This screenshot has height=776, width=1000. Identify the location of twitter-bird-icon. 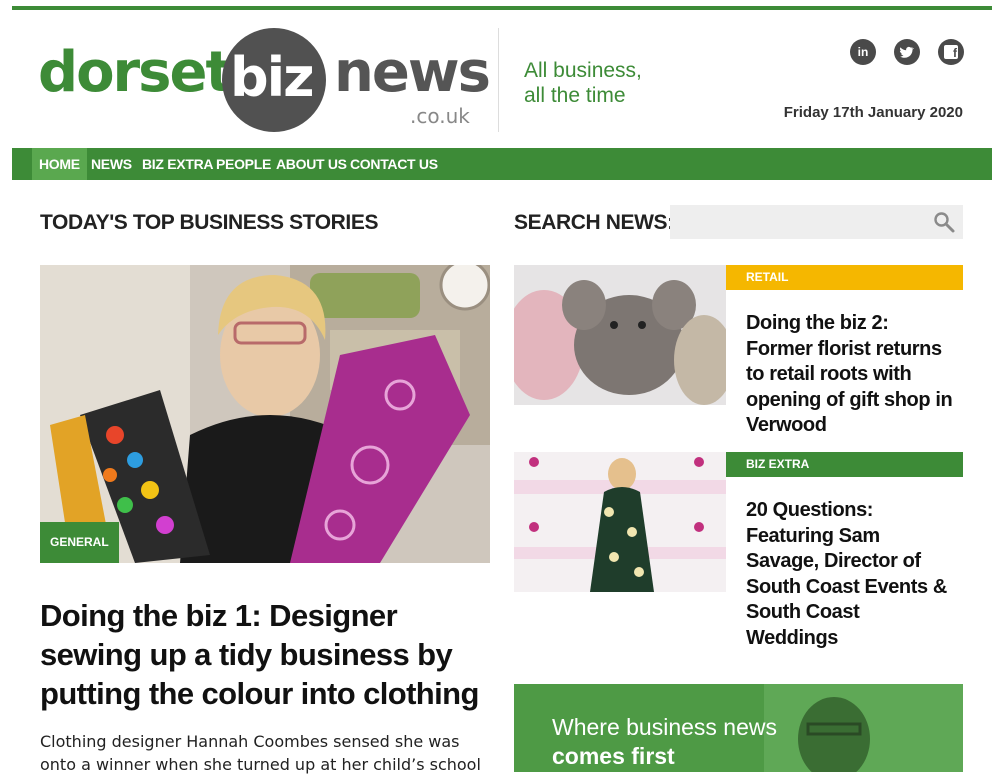
(906, 52).